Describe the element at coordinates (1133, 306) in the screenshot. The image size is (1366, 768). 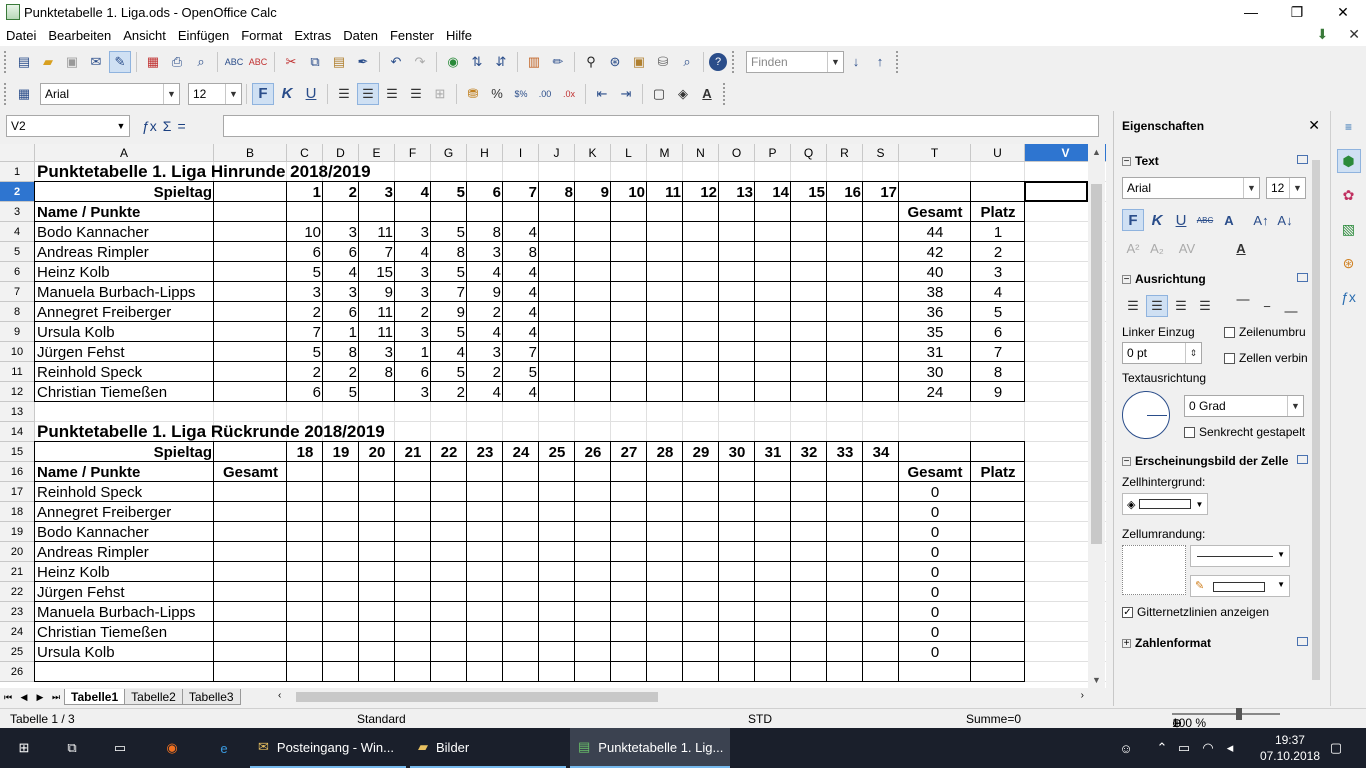
I see `align-left-icon: ☰` at that location.